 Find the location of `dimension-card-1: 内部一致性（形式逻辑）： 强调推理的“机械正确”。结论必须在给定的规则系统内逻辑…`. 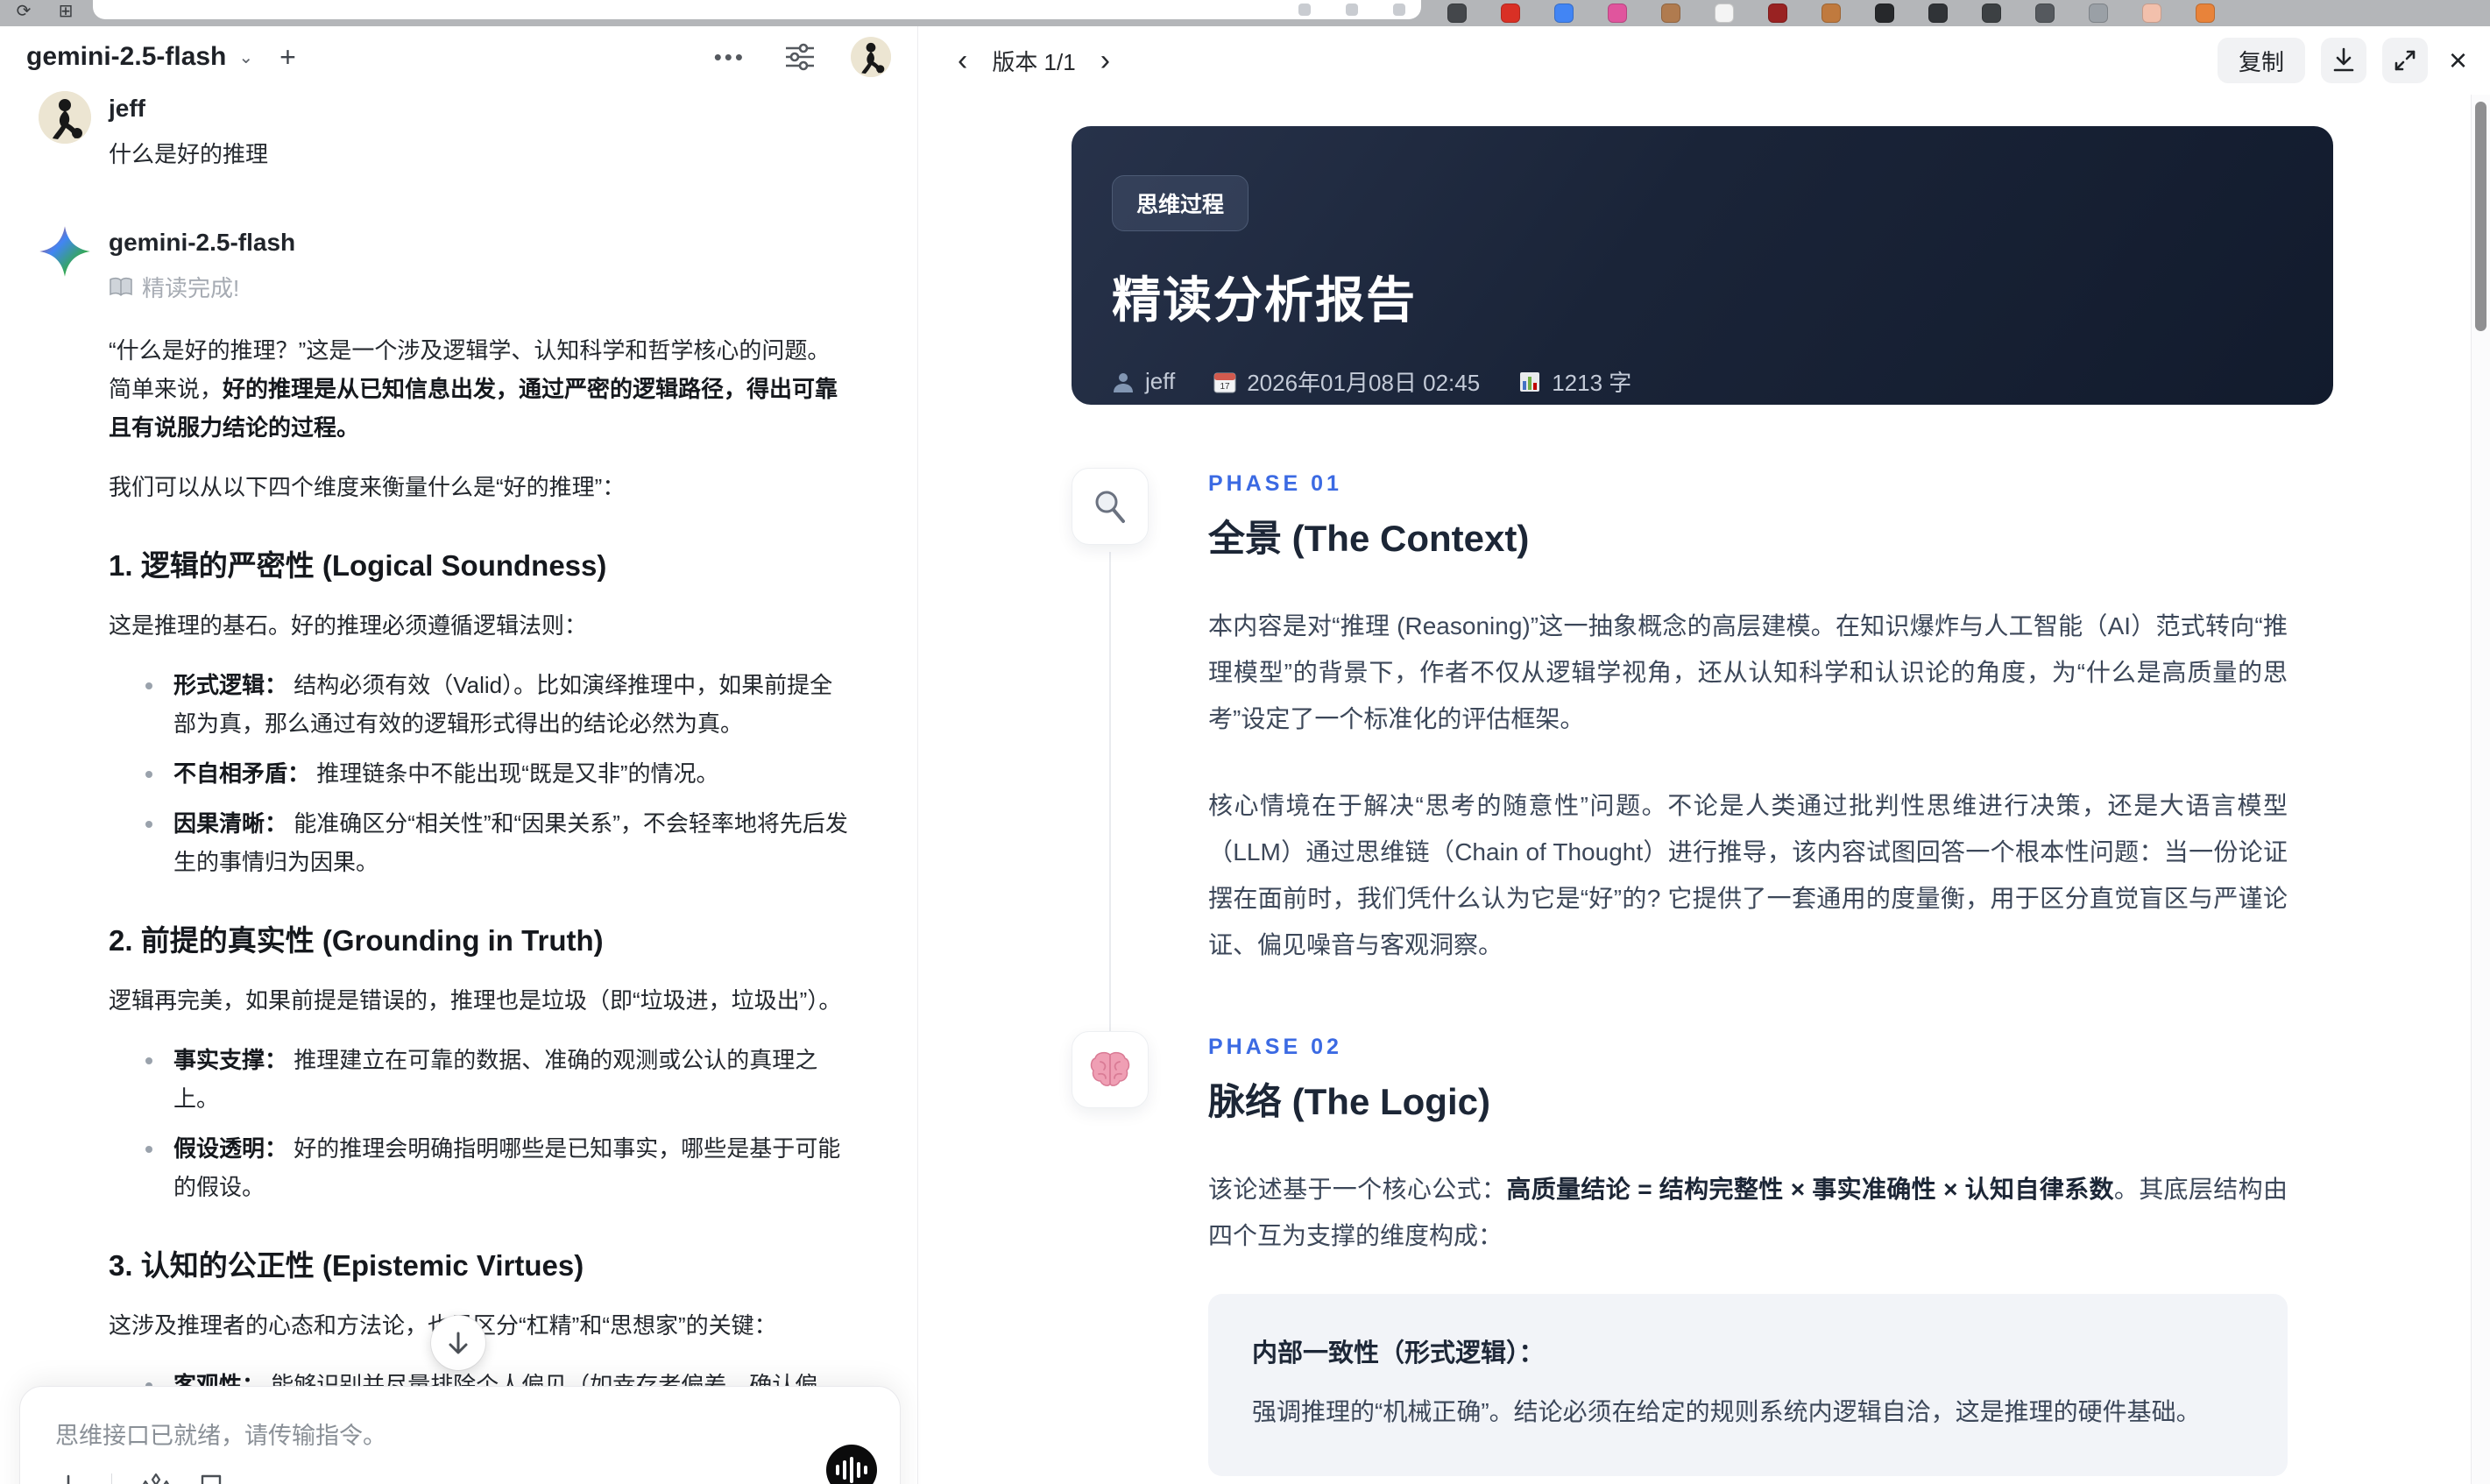

dimension-card-1: 内部一致性（形式逻辑）： 强调推理的“机械正确”。结论必须在给定的规则系统内逻辑… is located at coordinates (1748, 1385).